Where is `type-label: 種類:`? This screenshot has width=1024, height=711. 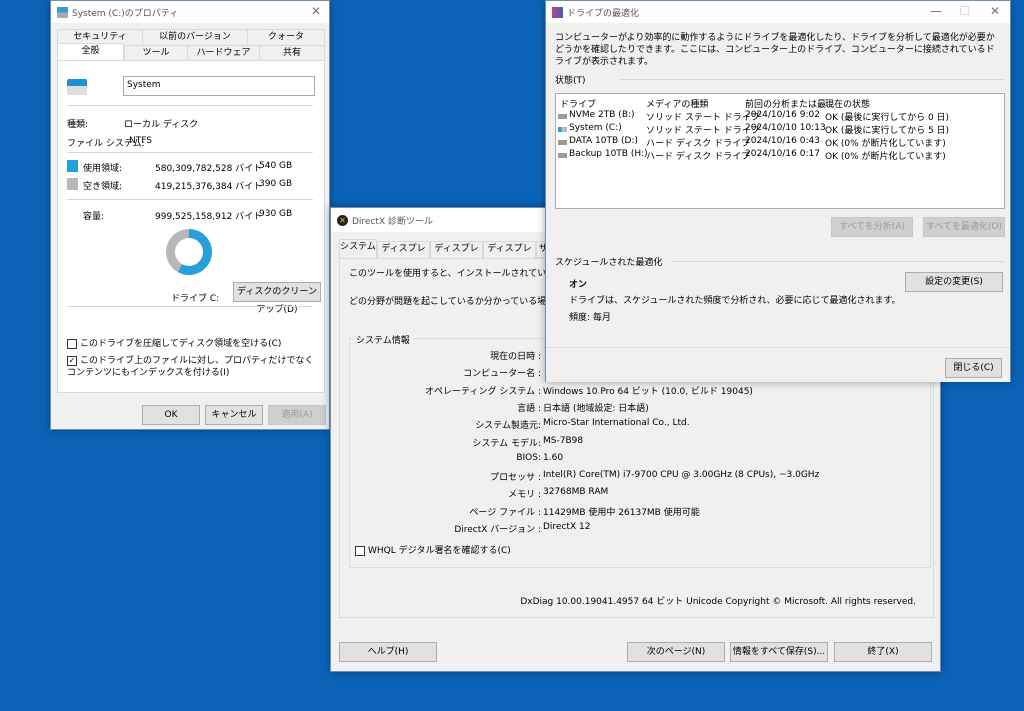 type-label: 種類: is located at coordinates (78, 125).